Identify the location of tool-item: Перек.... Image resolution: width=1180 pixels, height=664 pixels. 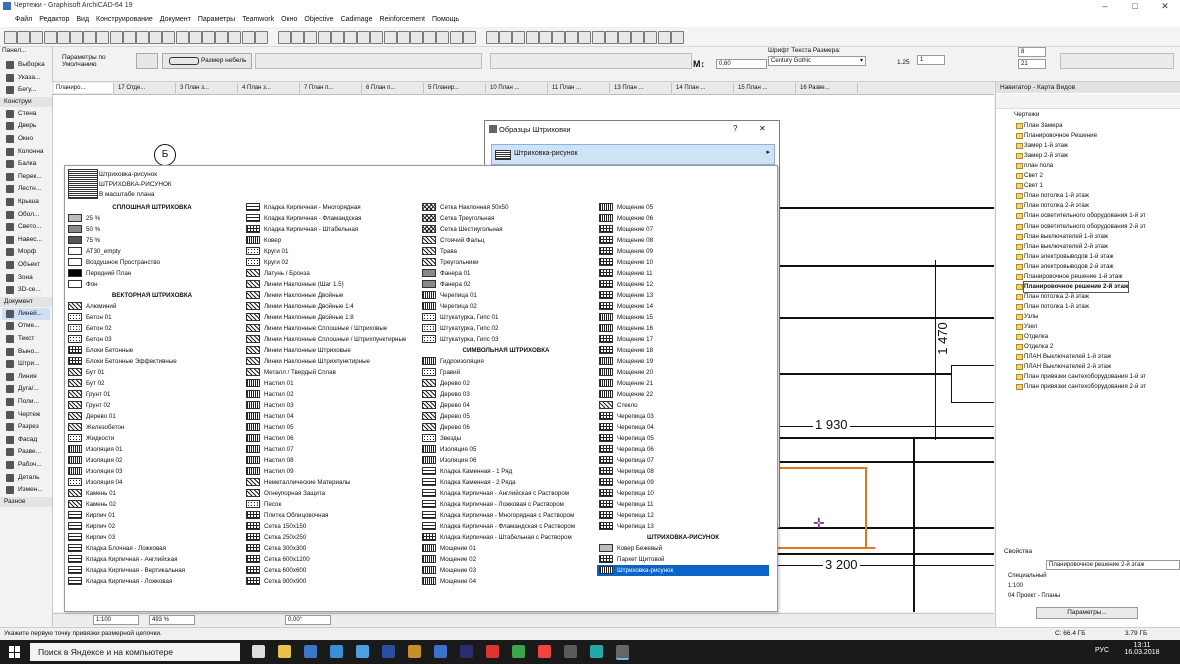
(26, 177).